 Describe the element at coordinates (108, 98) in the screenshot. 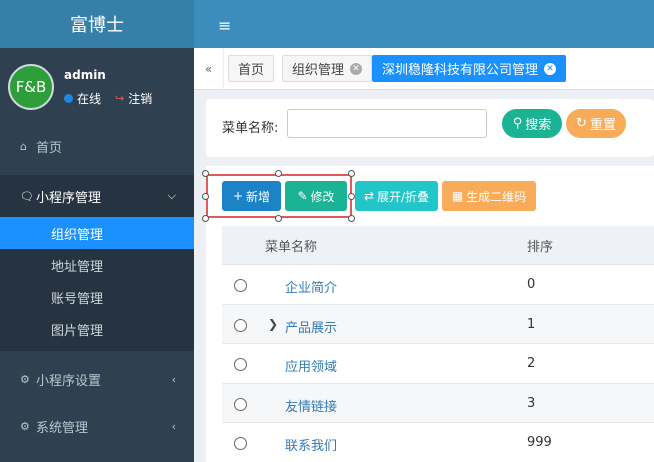

I see `user-status: 在线 ↪ 注销` at that location.